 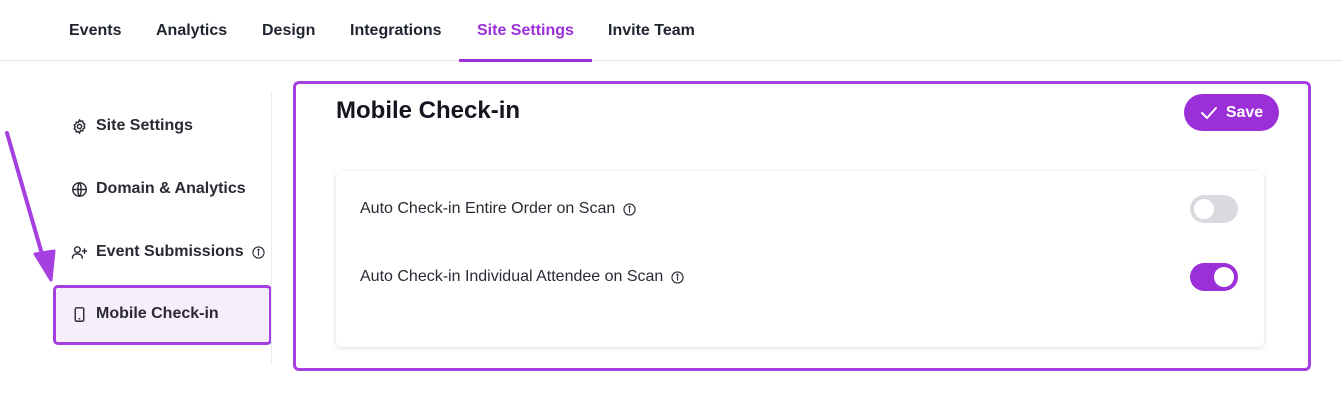 I want to click on sidebar-item-domain-analytics: Domain & Analytics, so click(x=158, y=189).